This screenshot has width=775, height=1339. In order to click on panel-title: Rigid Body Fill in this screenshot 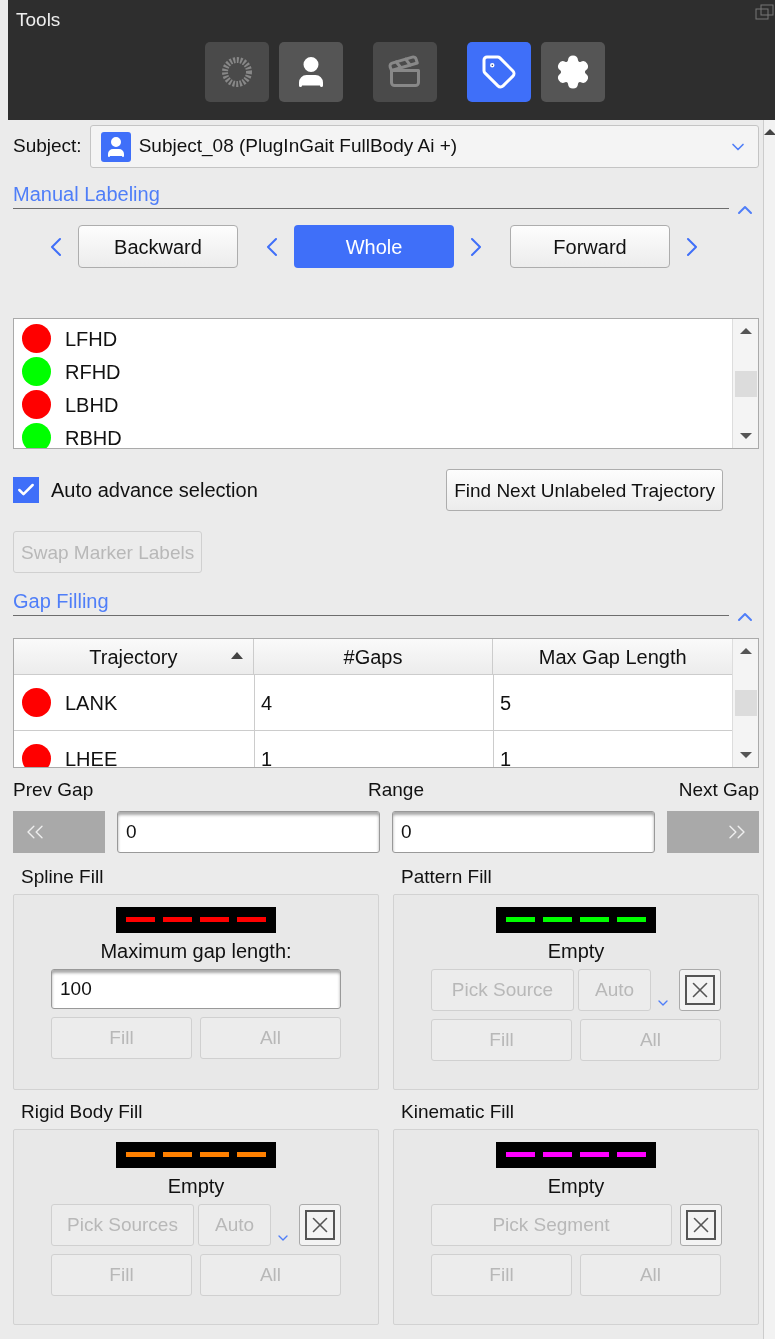, I will do `click(82, 1111)`.